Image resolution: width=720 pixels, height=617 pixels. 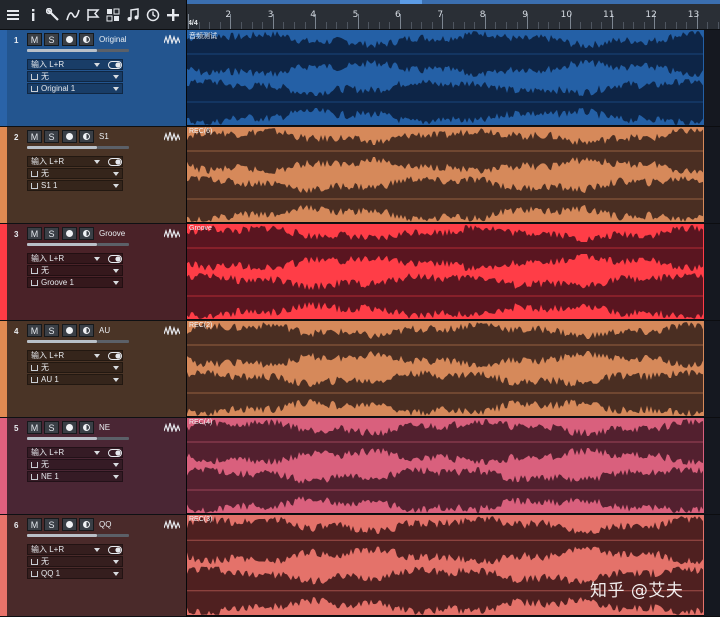 What do you see at coordinates (48, 549) in the screenshot?
I see `input-select-label: 输入 L+R` at bounding box center [48, 549].